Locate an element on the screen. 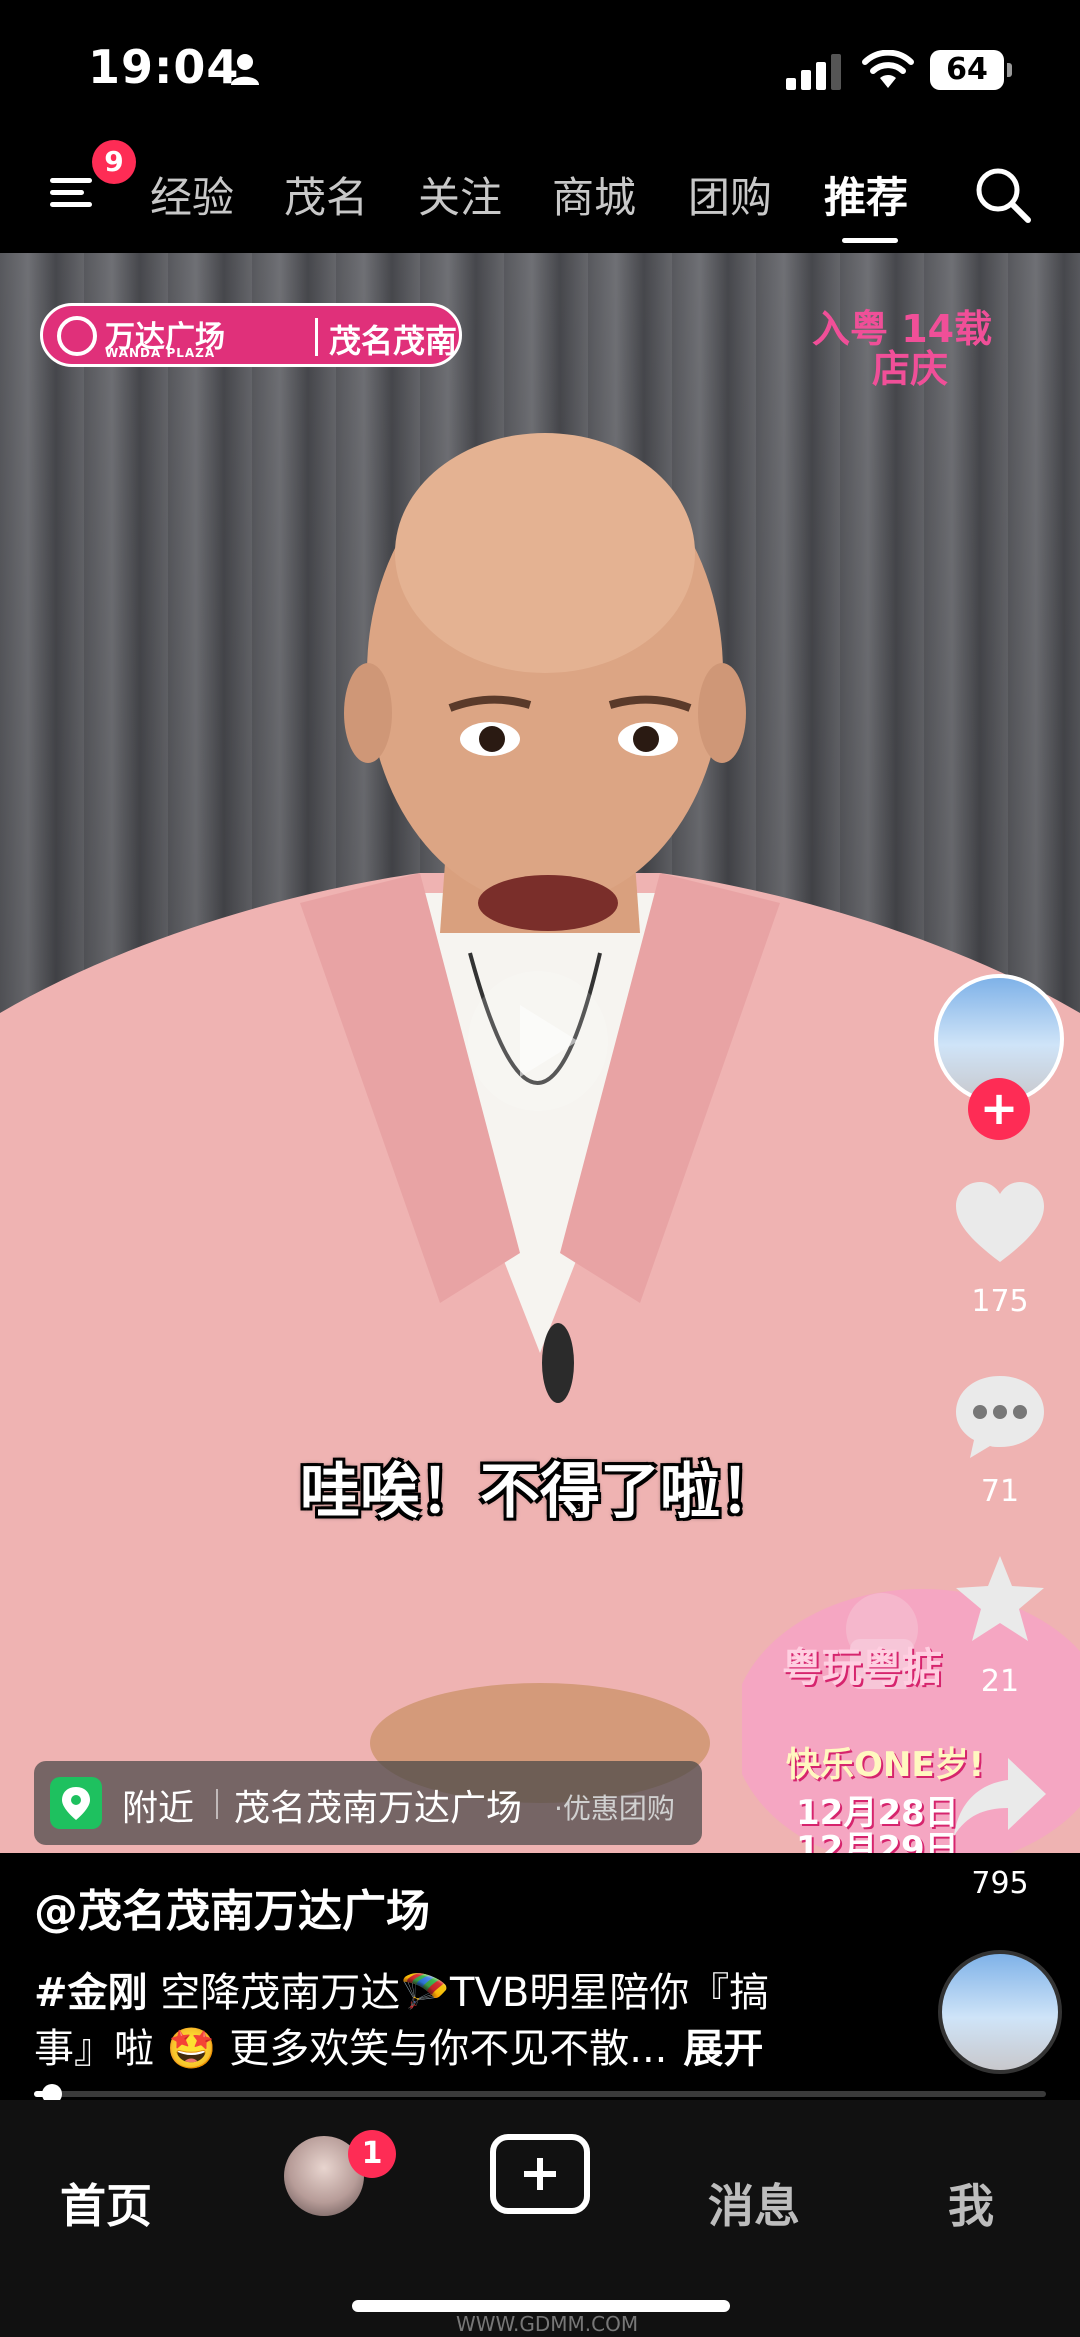 This screenshot has height=2337, width=1080. promo-date-2: 12月29日 is located at coordinates (877, 1841).